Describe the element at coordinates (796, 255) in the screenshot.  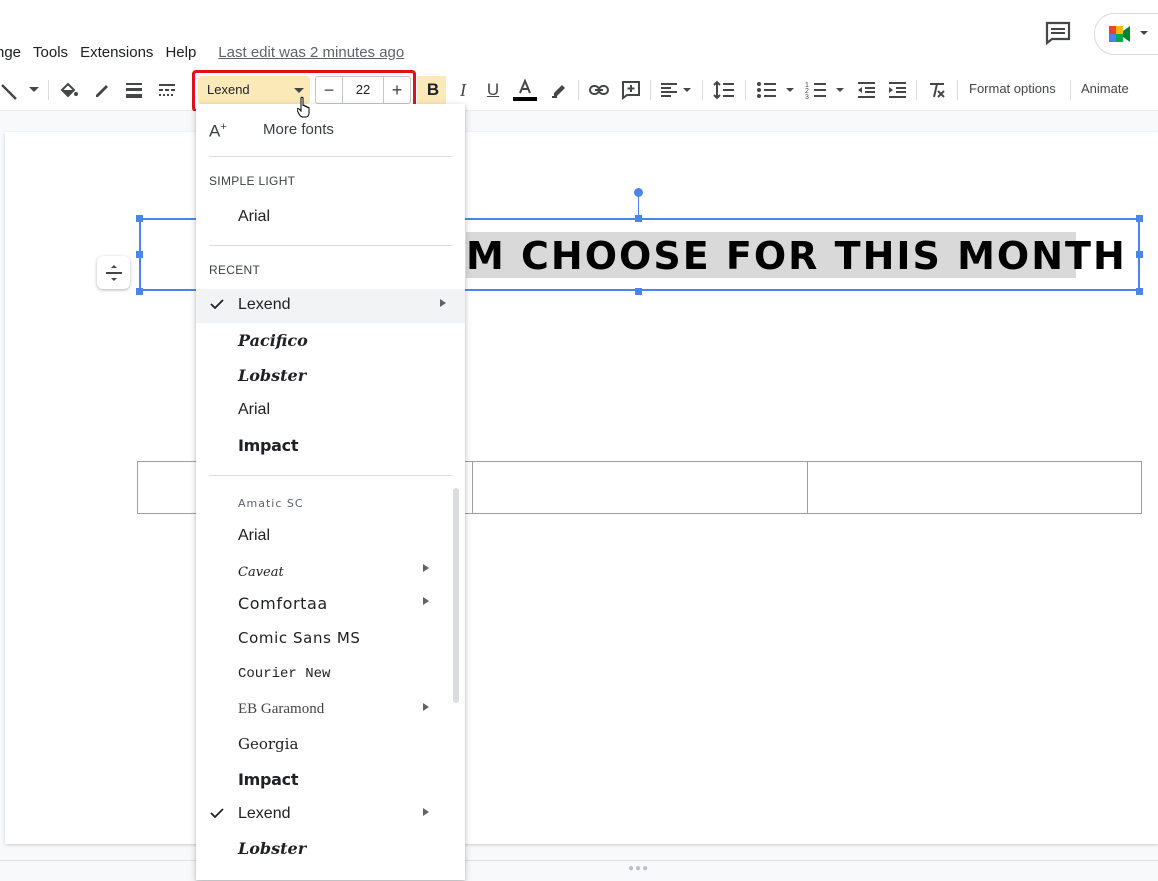
I see `slide-title: M CHOOSE FOR THIS MONTH` at that location.